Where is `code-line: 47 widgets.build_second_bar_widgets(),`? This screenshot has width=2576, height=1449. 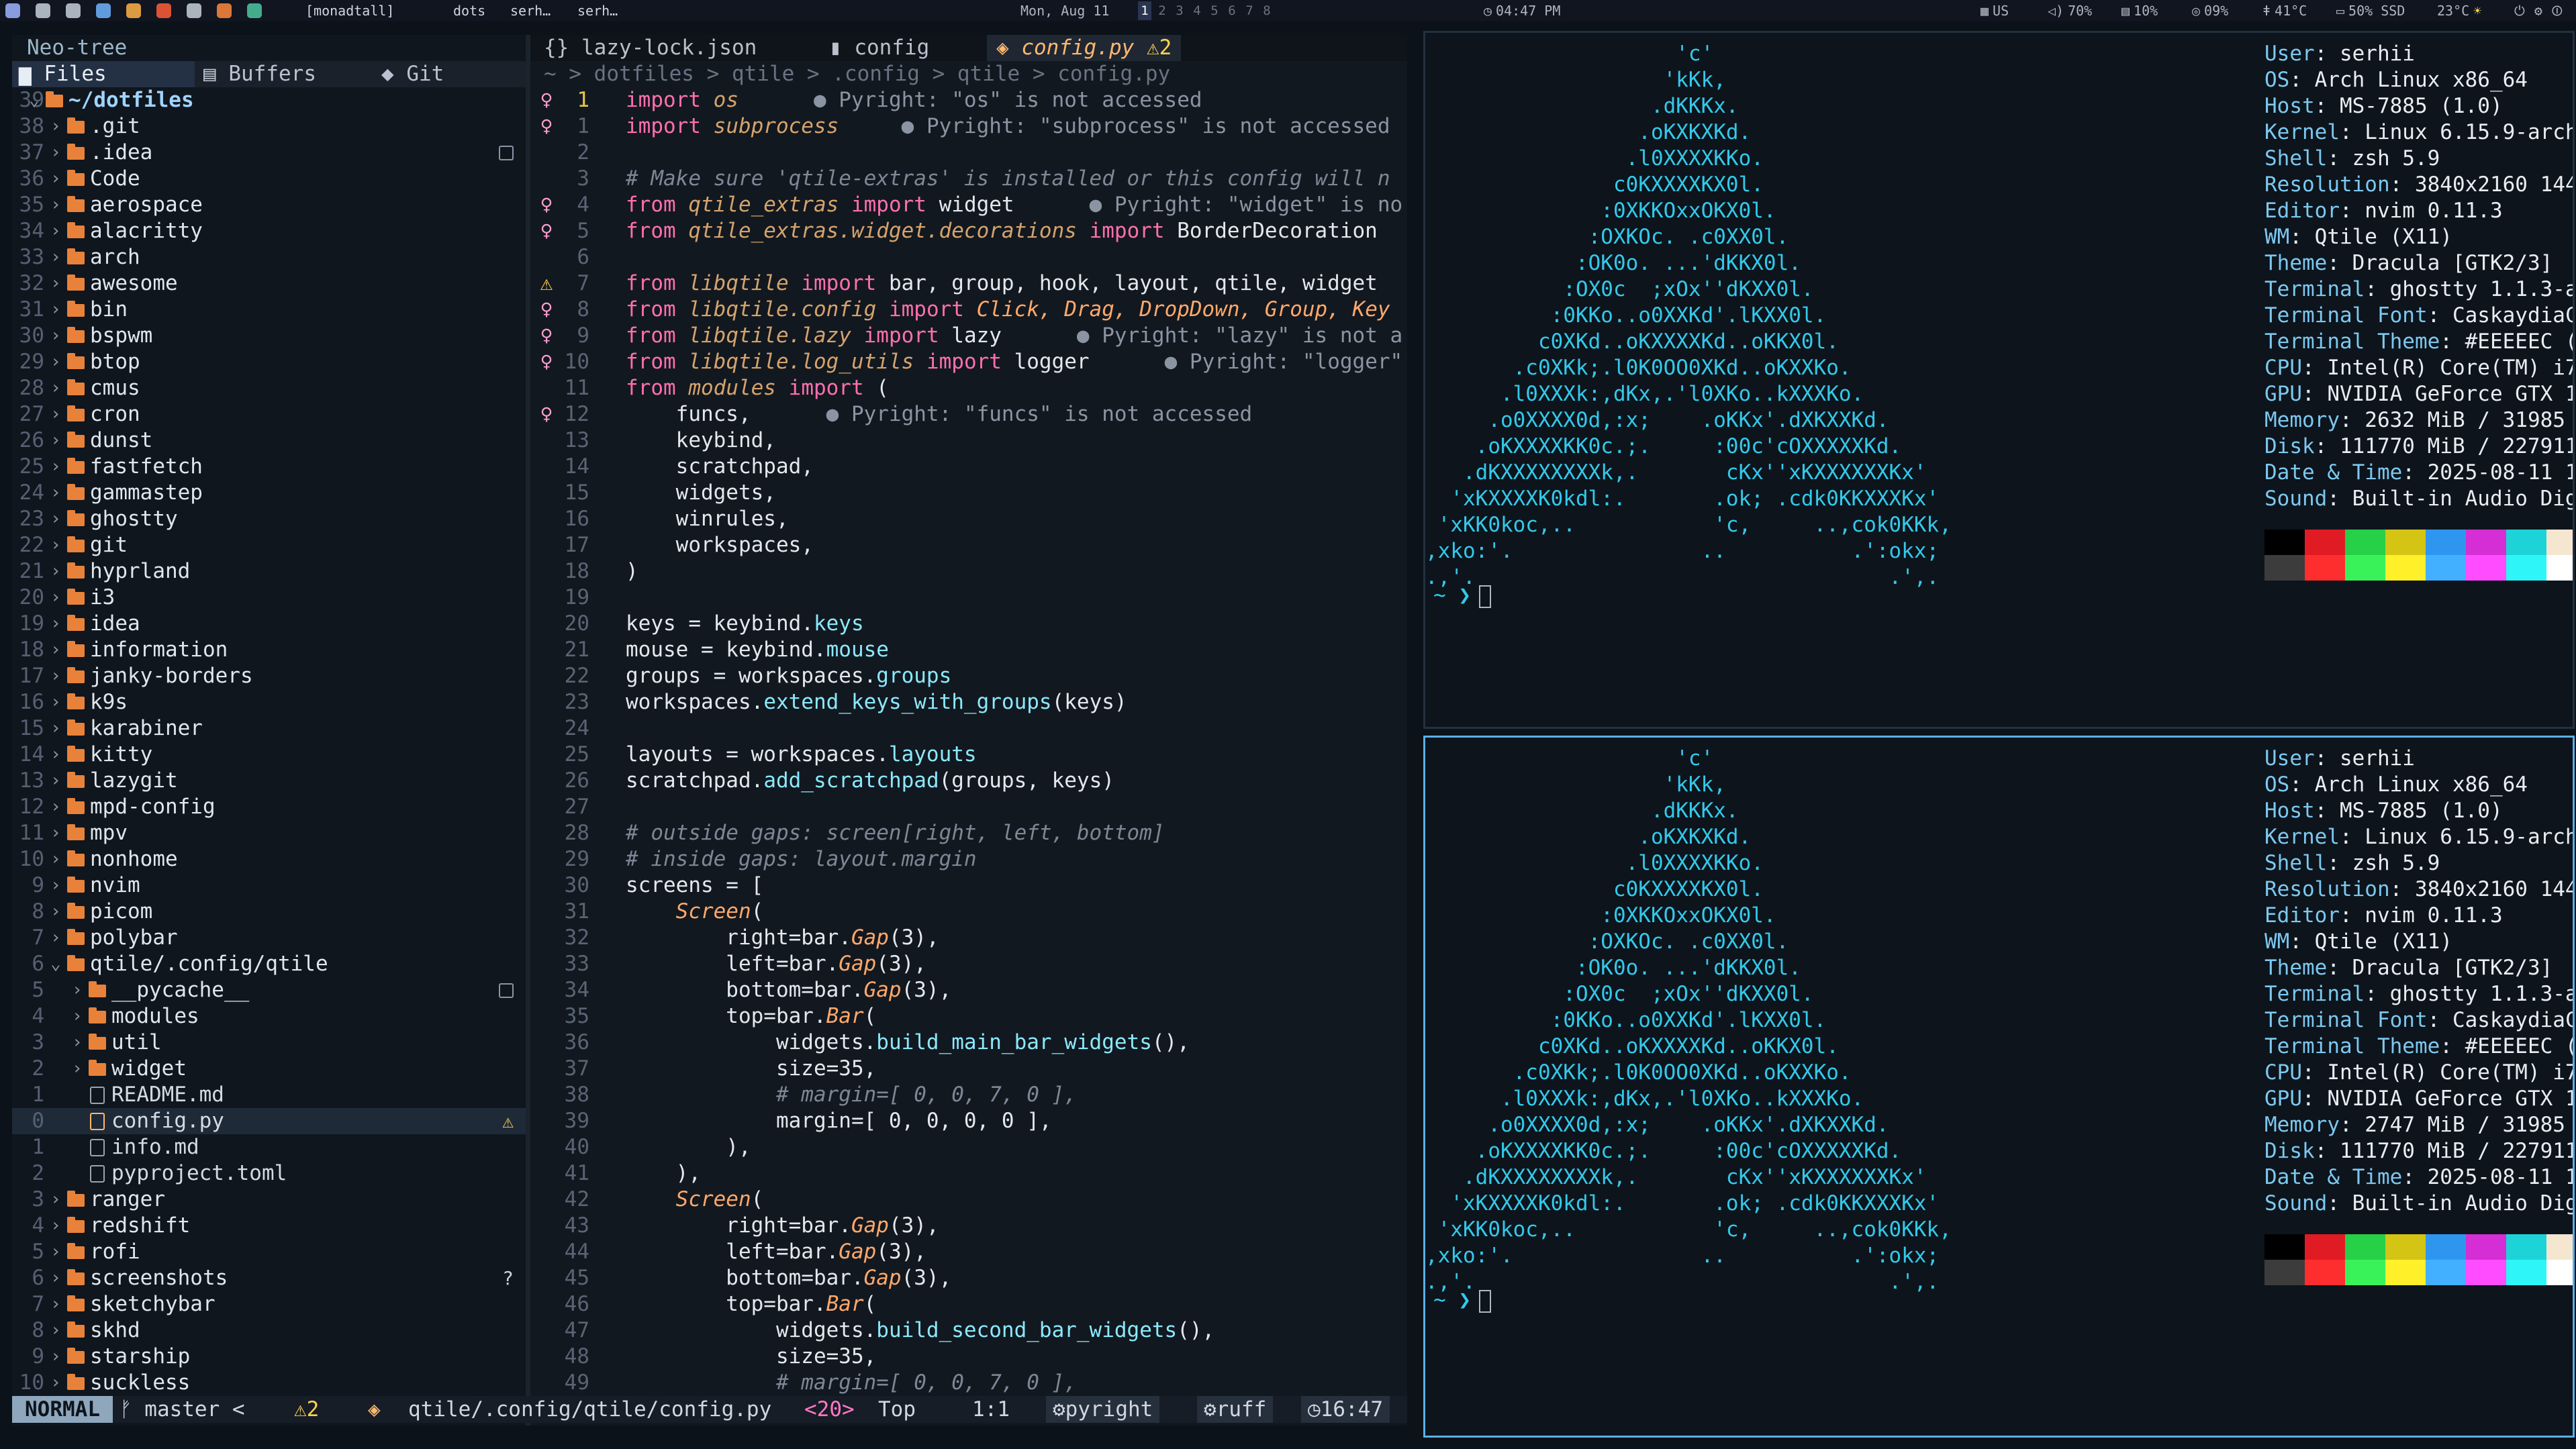 code-line: 47 widgets.build_second_bar_widgets(), is located at coordinates (968, 1330).